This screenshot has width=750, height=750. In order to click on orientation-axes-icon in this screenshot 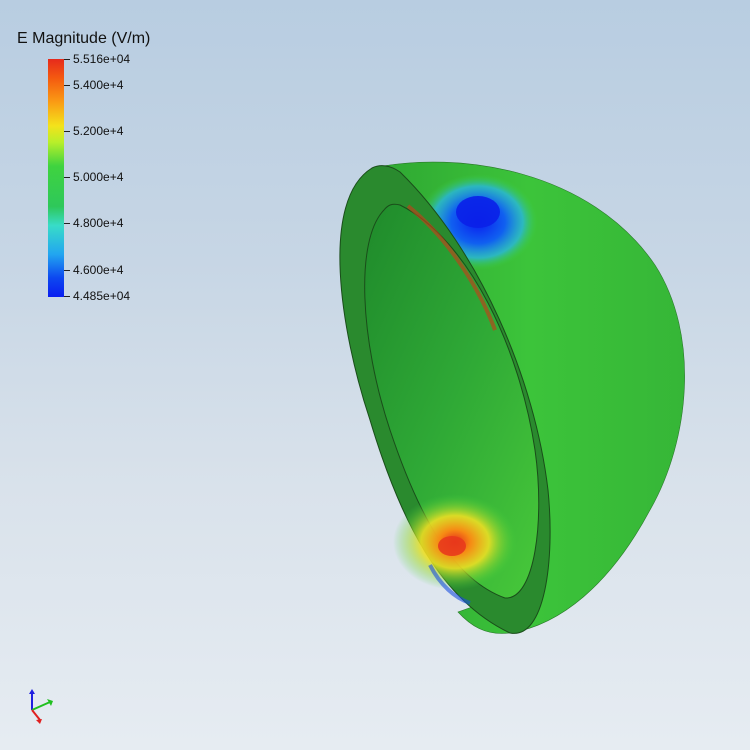, I will do `click(41, 706)`.